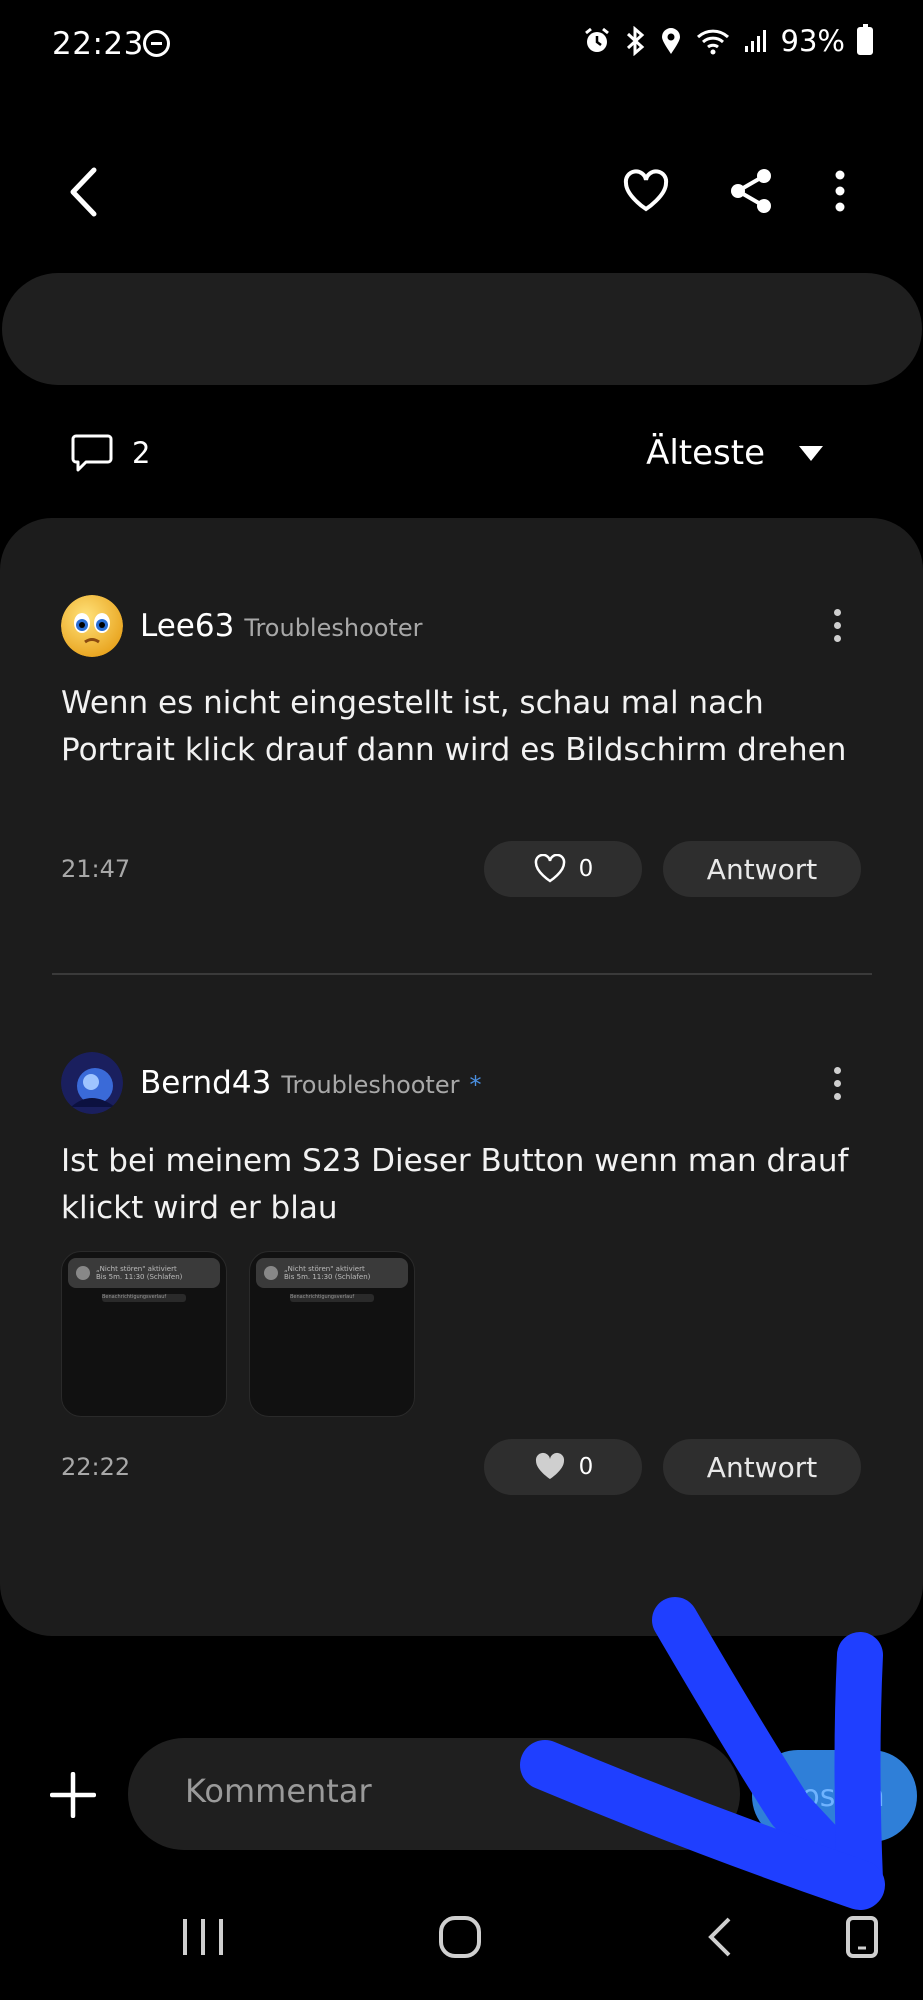 The image size is (923, 2000). I want to click on rotate-screen-icon, so click(862, 1937).